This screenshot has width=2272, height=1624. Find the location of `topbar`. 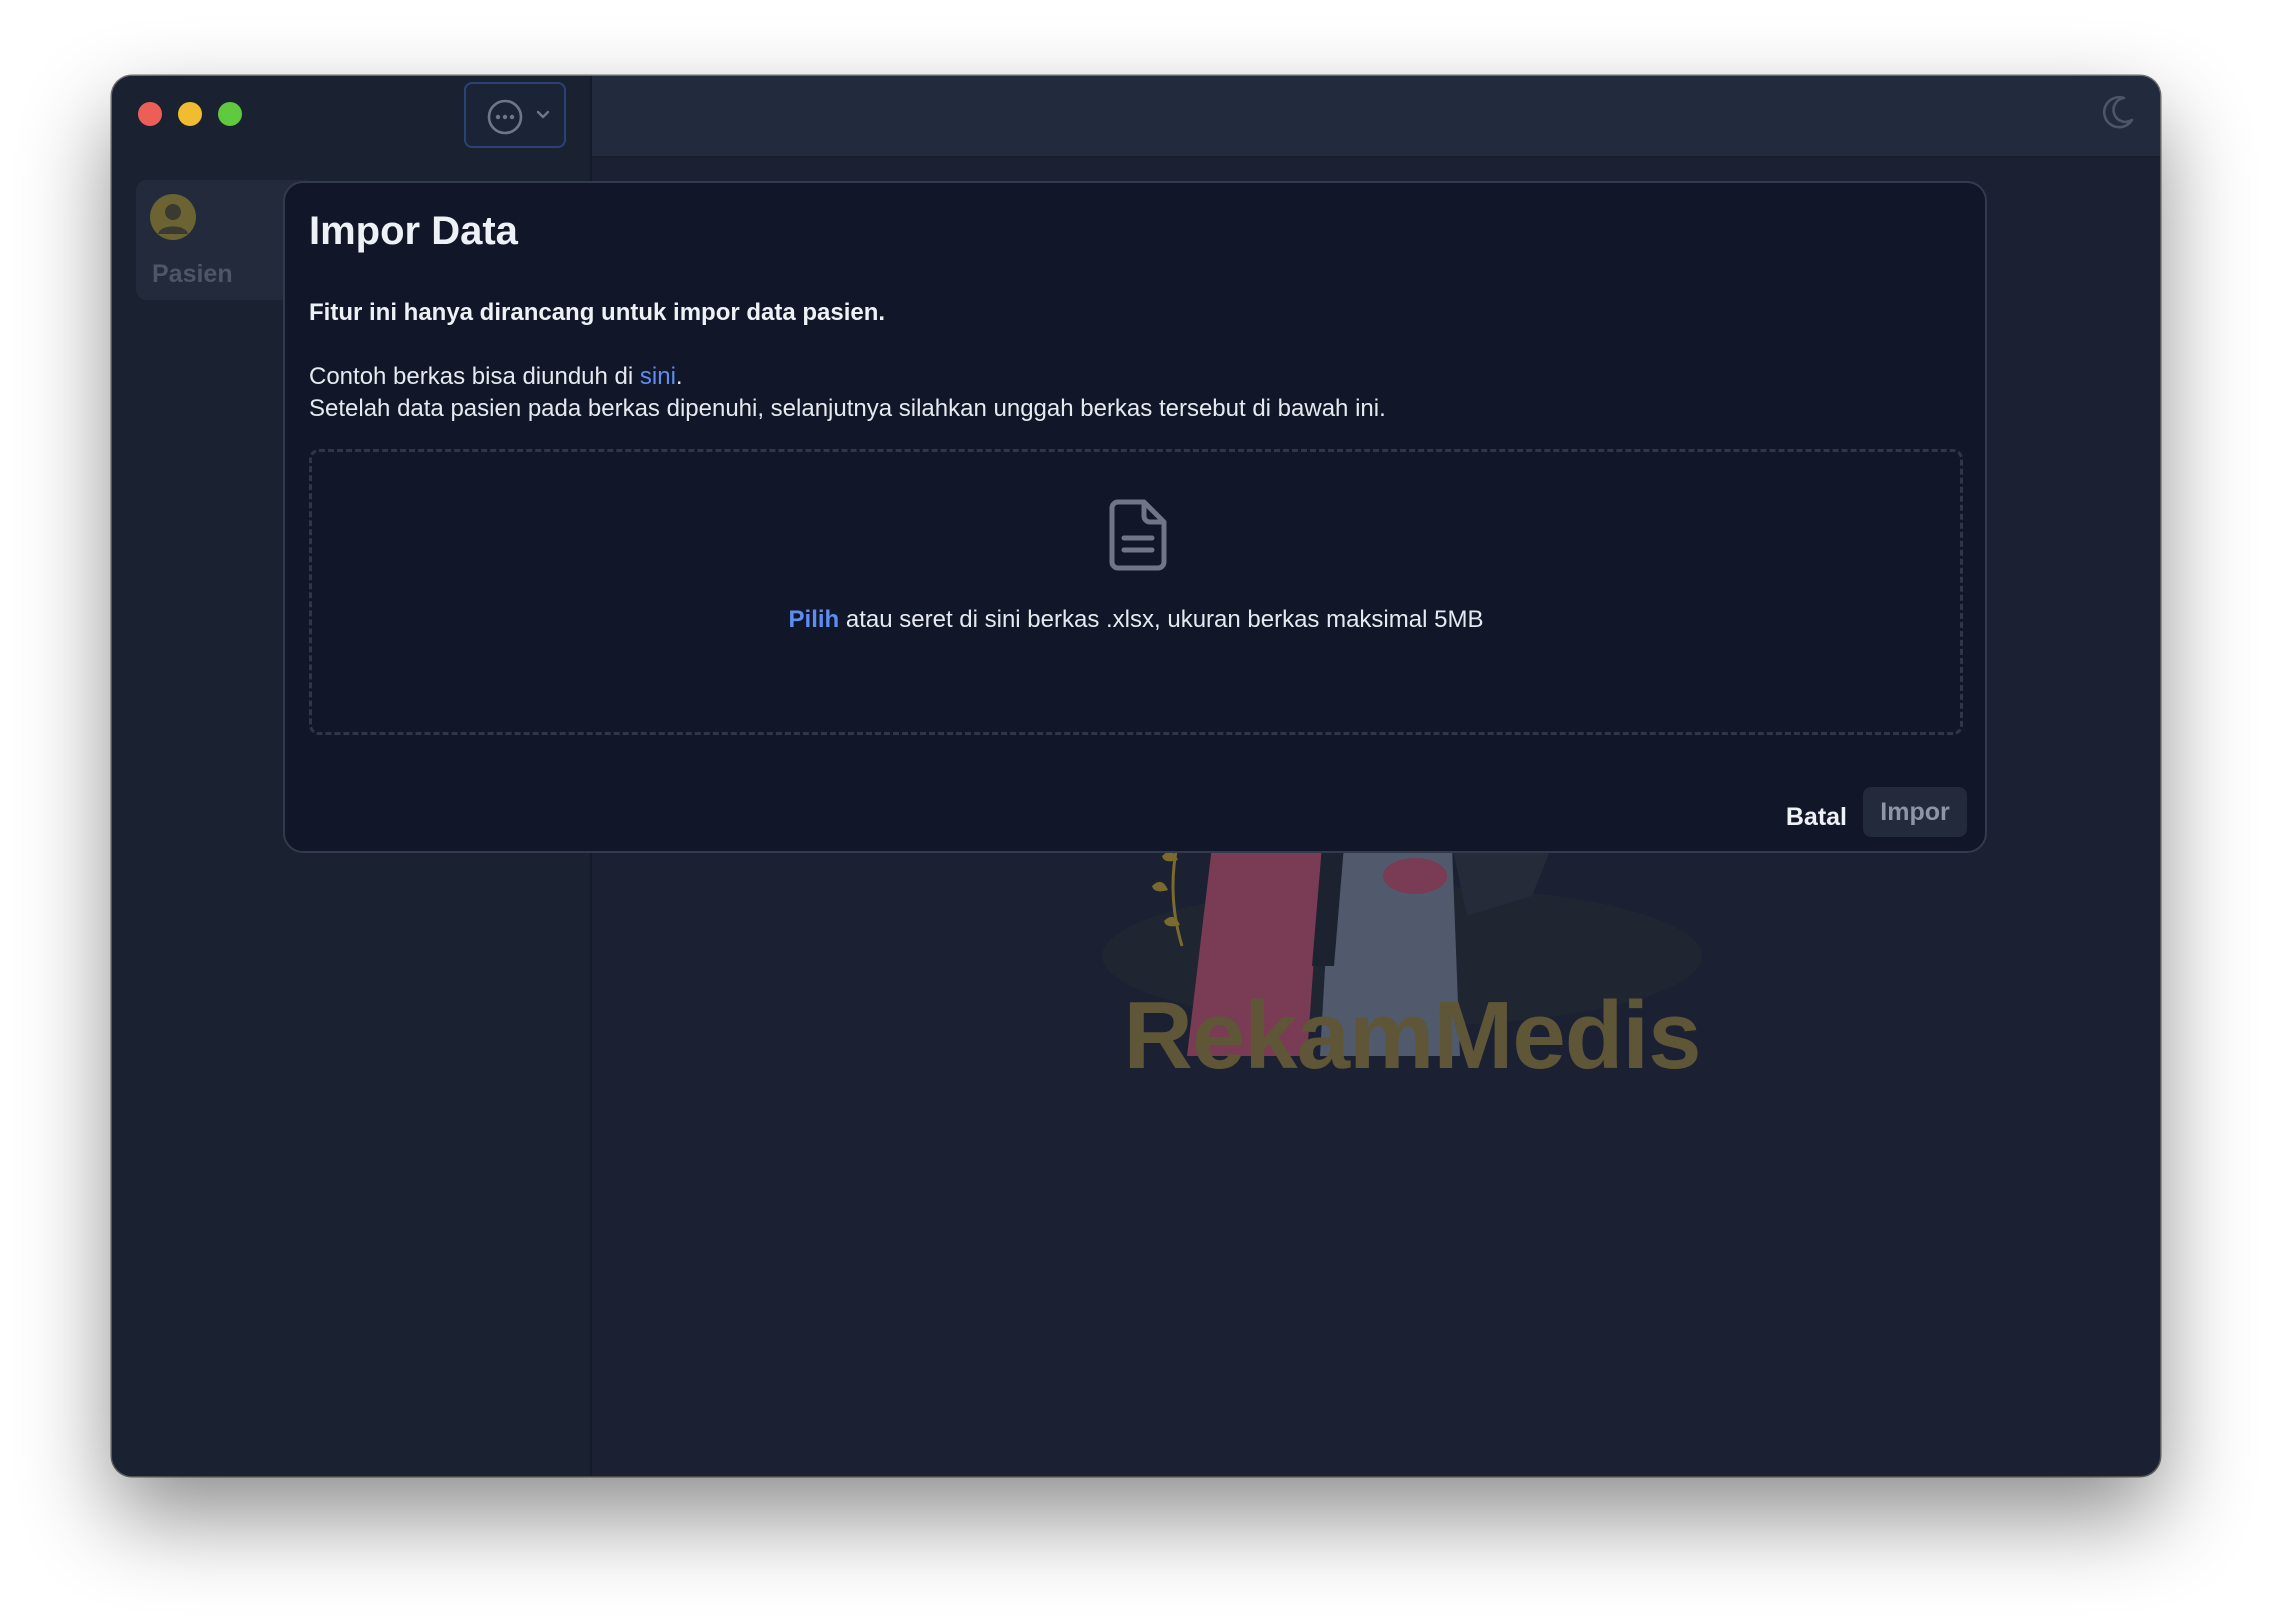

topbar is located at coordinates (1376, 117).